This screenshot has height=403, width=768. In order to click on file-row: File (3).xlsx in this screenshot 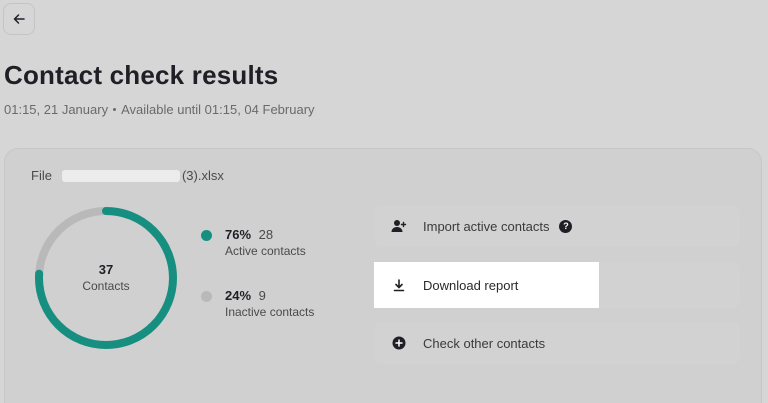, I will do `click(127, 175)`.